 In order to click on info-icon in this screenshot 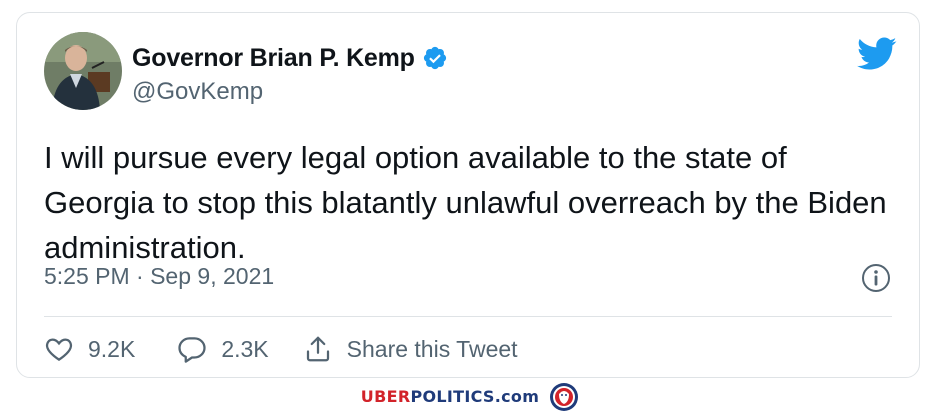, I will do `click(876, 278)`.